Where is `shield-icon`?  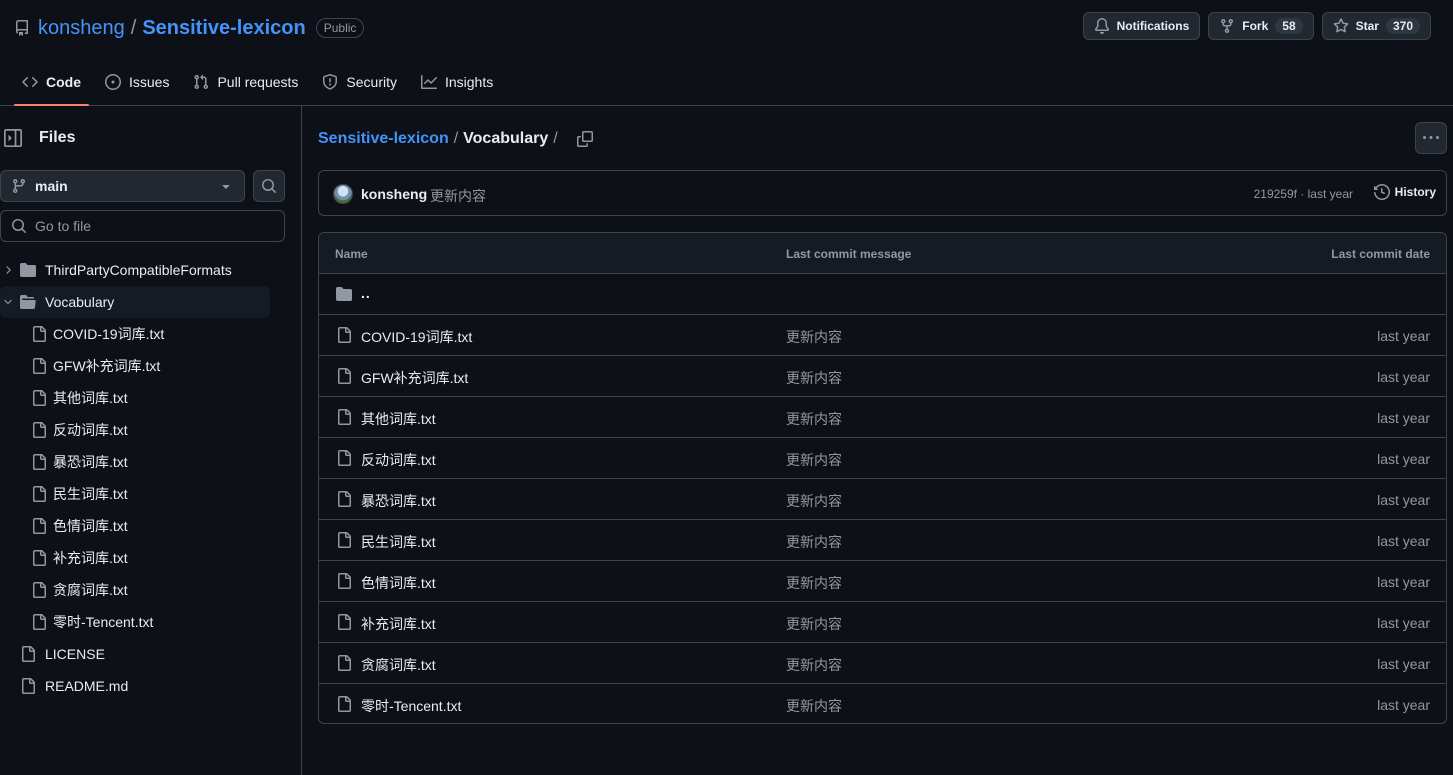 shield-icon is located at coordinates (330, 82).